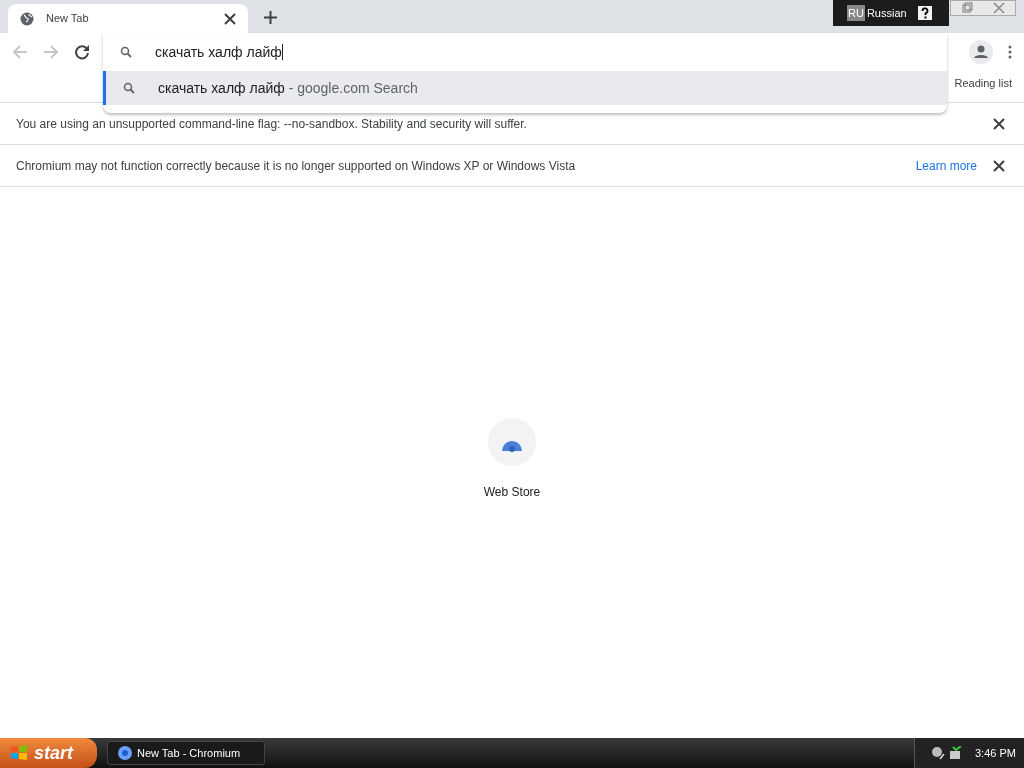 The width and height of the screenshot is (1024, 768). I want to click on reading-list-button: Reading list, so click(983, 83).